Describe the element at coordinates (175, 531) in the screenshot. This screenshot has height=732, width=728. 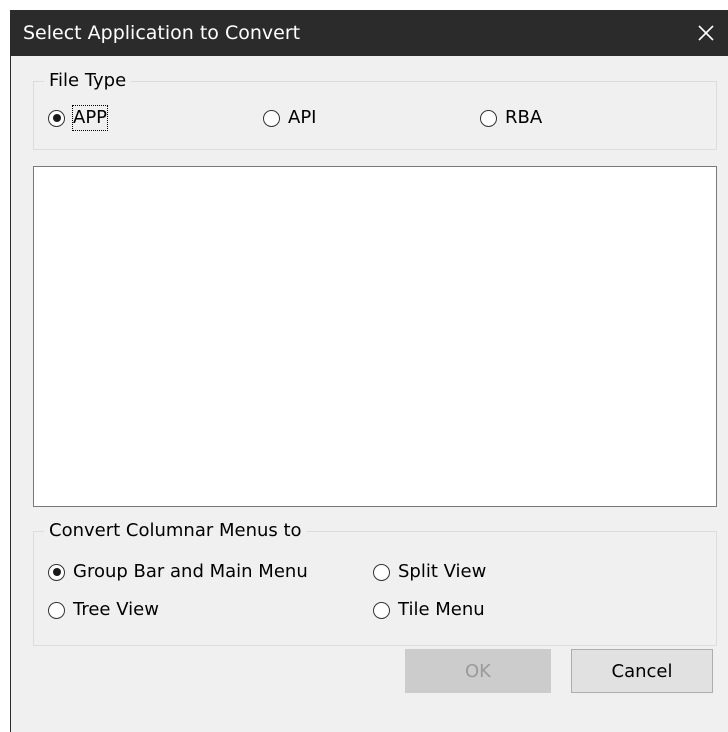
I see `columnar-menus-legend: Convert Columnar Menus to` at that location.